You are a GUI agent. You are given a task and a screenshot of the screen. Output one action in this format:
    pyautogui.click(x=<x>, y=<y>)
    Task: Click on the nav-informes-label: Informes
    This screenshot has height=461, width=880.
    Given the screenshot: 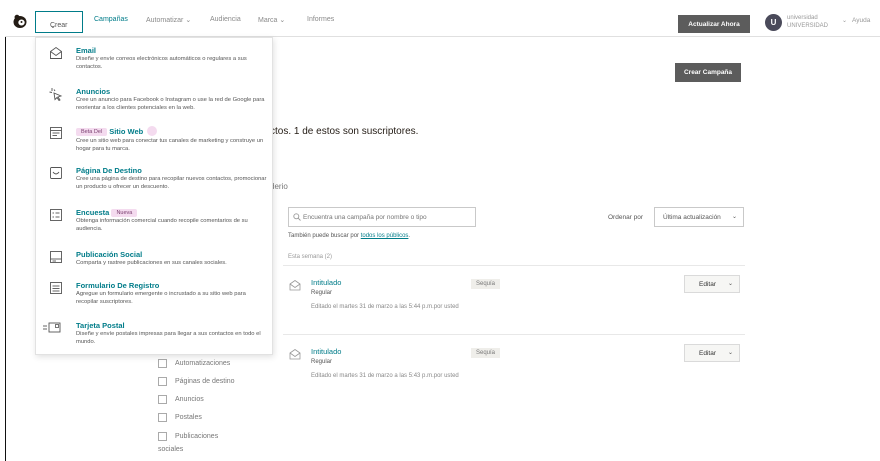 What is the action you would take?
    pyautogui.click(x=321, y=19)
    